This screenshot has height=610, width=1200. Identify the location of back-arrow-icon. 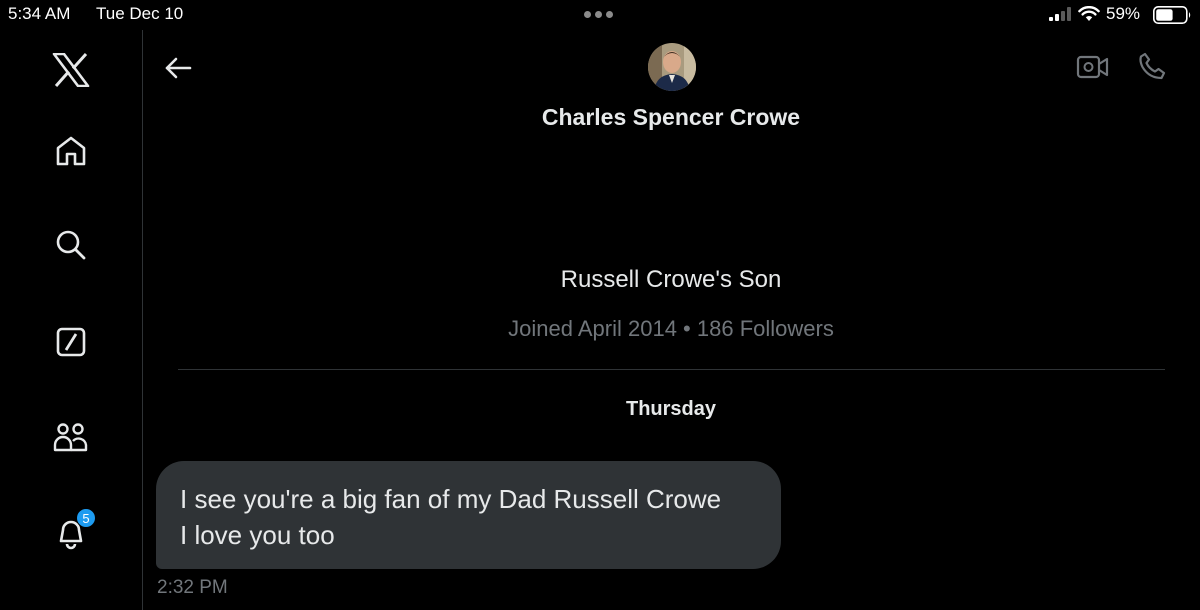
(178, 68).